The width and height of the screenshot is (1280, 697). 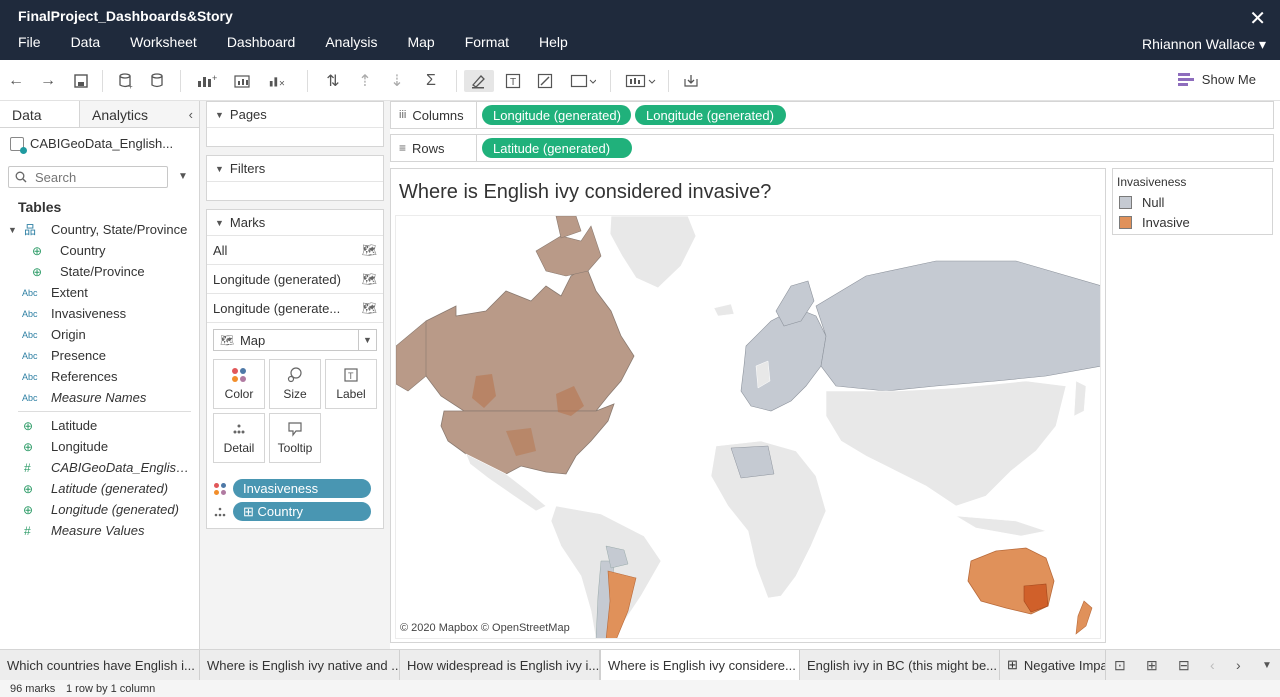 What do you see at coordinates (99, 250) in the screenshot?
I see `field-country: ⊕ Country` at bounding box center [99, 250].